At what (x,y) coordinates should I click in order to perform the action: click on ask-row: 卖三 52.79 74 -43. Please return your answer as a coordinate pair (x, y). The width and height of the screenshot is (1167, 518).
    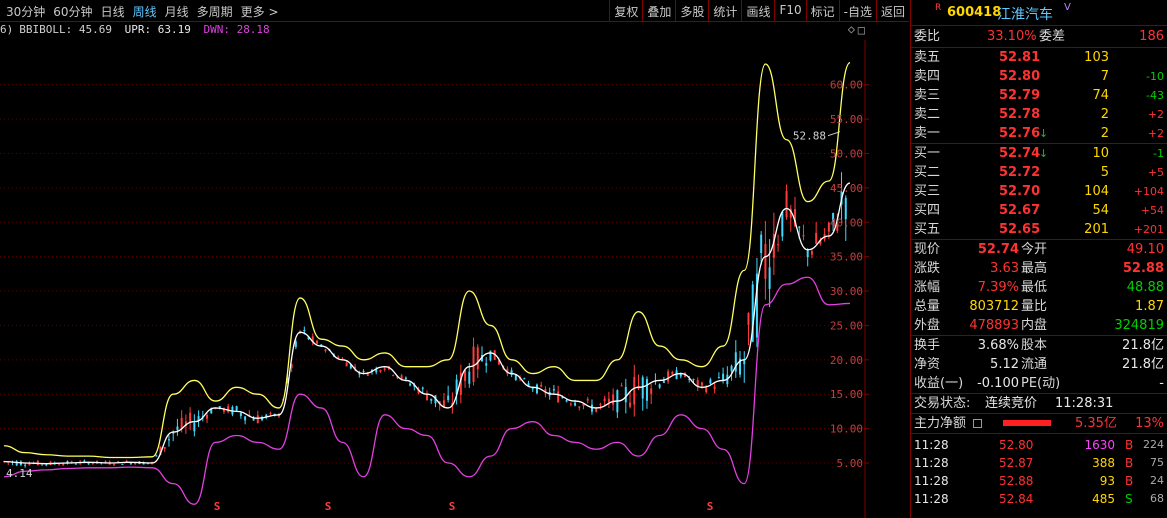
    Looking at the image, I should click on (1039, 95).